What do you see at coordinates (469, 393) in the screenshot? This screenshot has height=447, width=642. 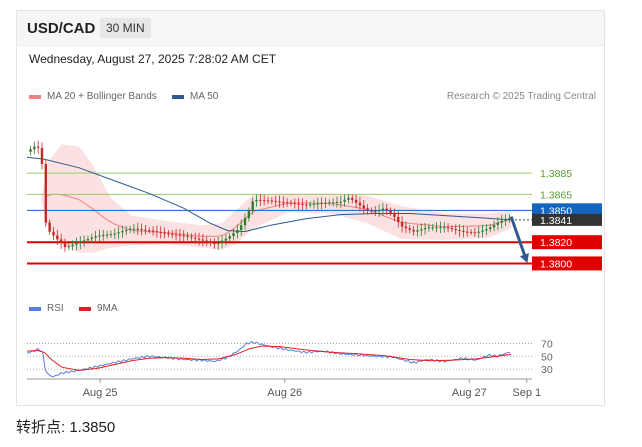 I see `x-tick-label-2: Aug 27` at bounding box center [469, 393].